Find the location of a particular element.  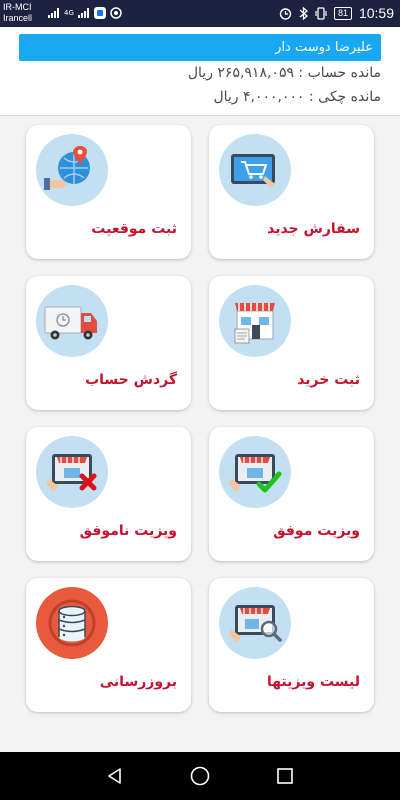

app-notification-icon is located at coordinates (99, 13).